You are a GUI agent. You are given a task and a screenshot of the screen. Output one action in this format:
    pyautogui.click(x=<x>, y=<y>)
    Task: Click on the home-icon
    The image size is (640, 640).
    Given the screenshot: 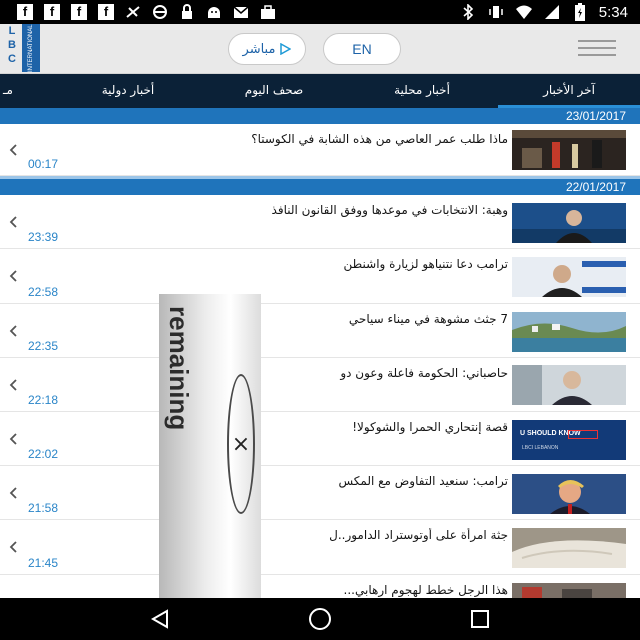 What is the action you would take?
    pyautogui.click(x=320, y=619)
    